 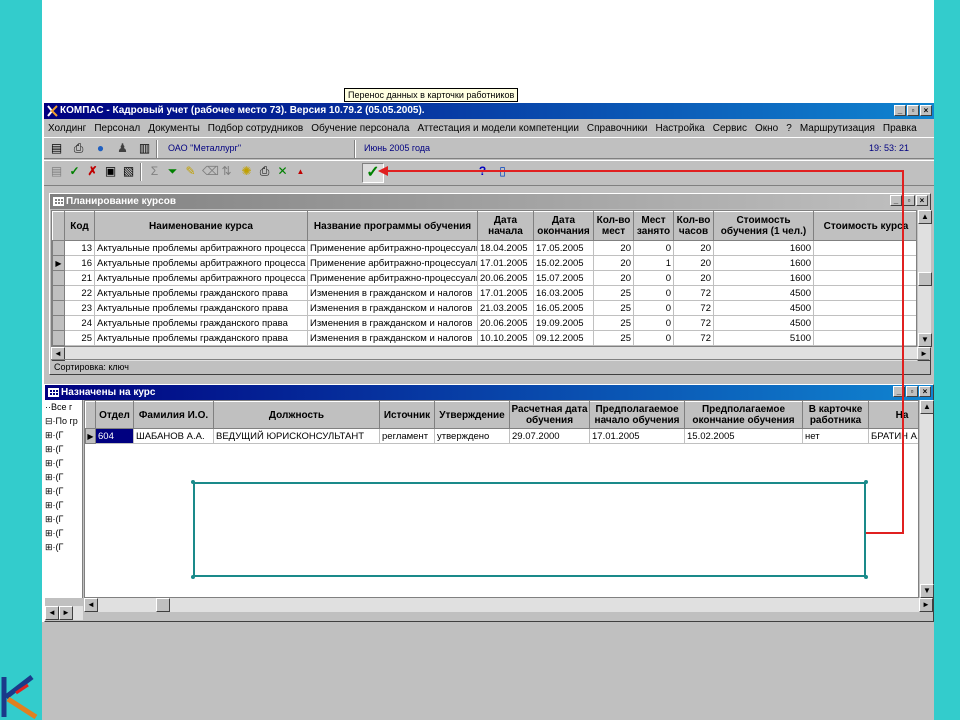 What do you see at coordinates (489, 392) in the screenshot?
I see `assigned-titlebar: Назначены на курс _ ▫ ×` at bounding box center [489, 392].